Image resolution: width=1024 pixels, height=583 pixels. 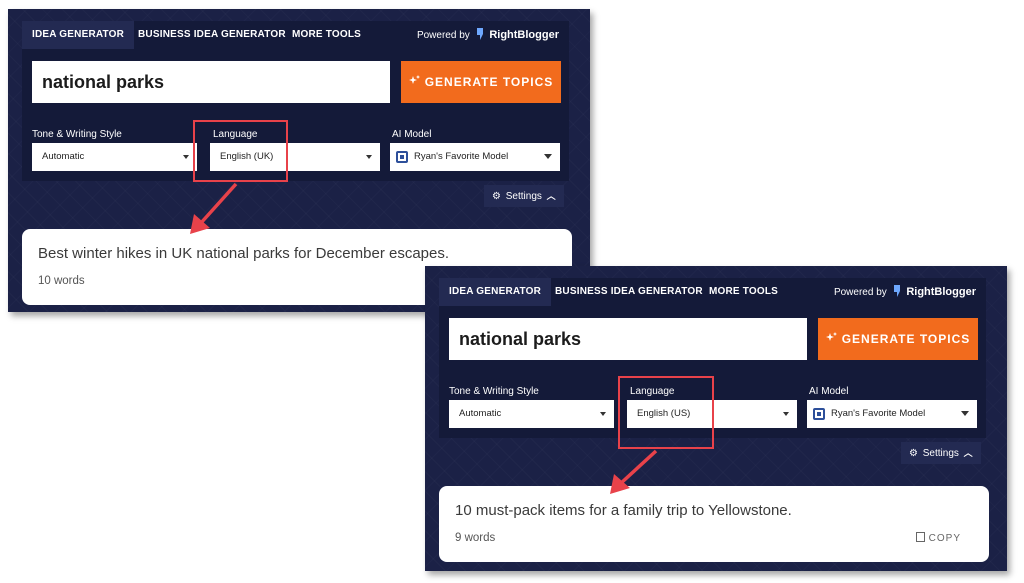 I want to click on word-count: 10 words, so click(x=61, y=281).